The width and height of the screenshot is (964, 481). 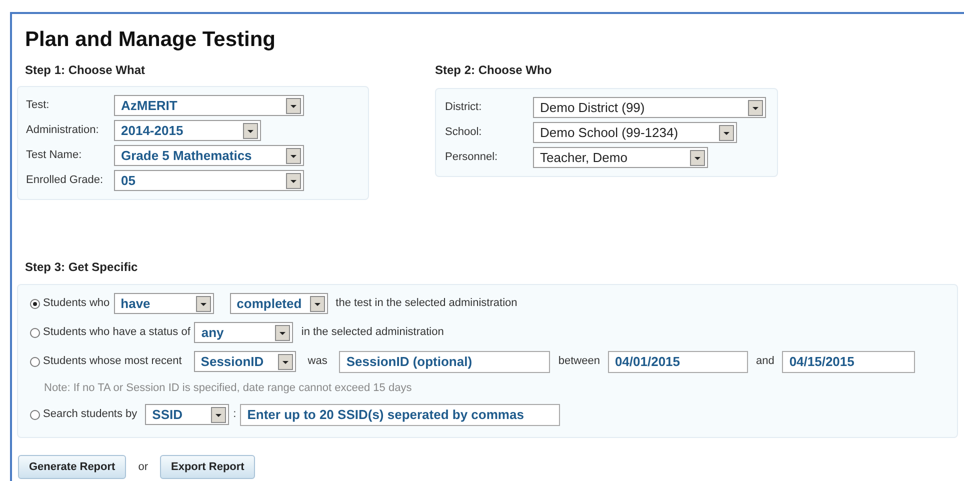 I want to click on dropdown: 2014-2015, so click(x=187, y=130).